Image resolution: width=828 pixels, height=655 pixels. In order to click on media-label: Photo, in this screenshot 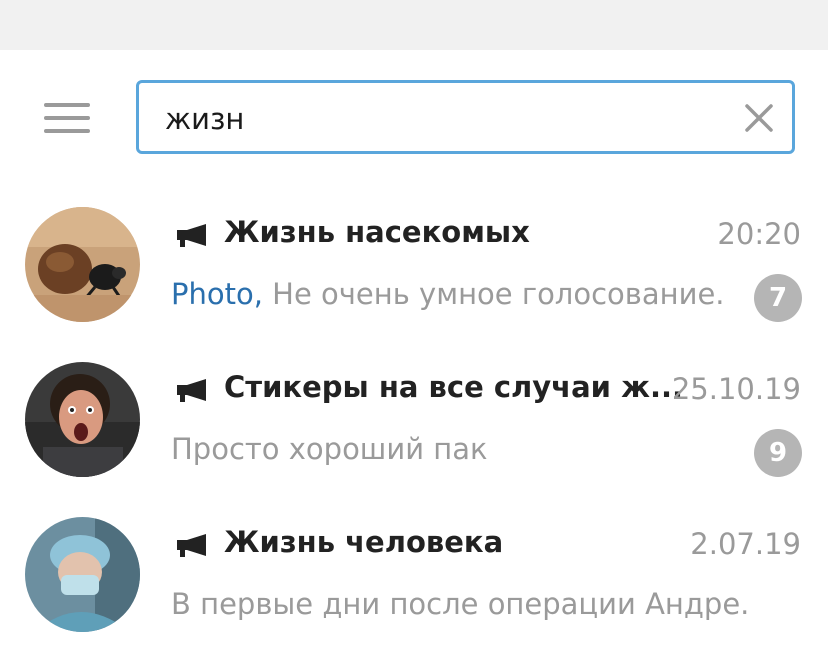, I will do `click(217, 294)`.